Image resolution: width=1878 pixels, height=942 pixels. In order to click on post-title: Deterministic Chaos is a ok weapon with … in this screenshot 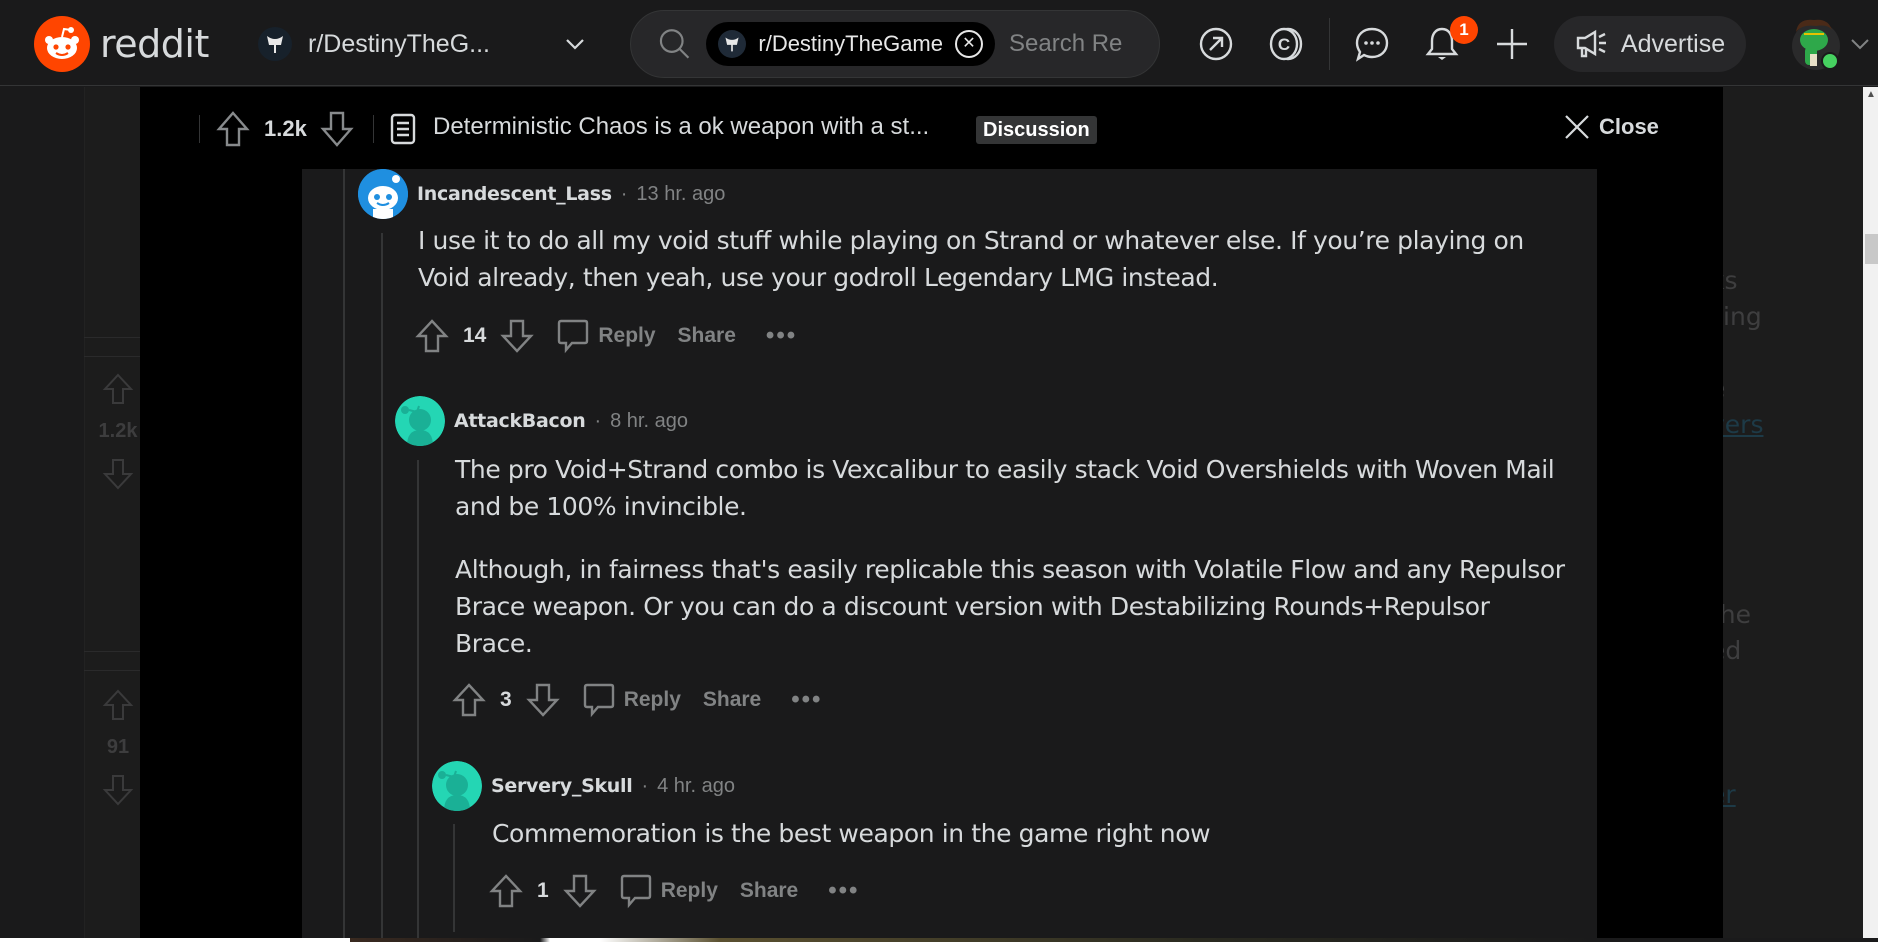, I will do `click(681, 127)`.